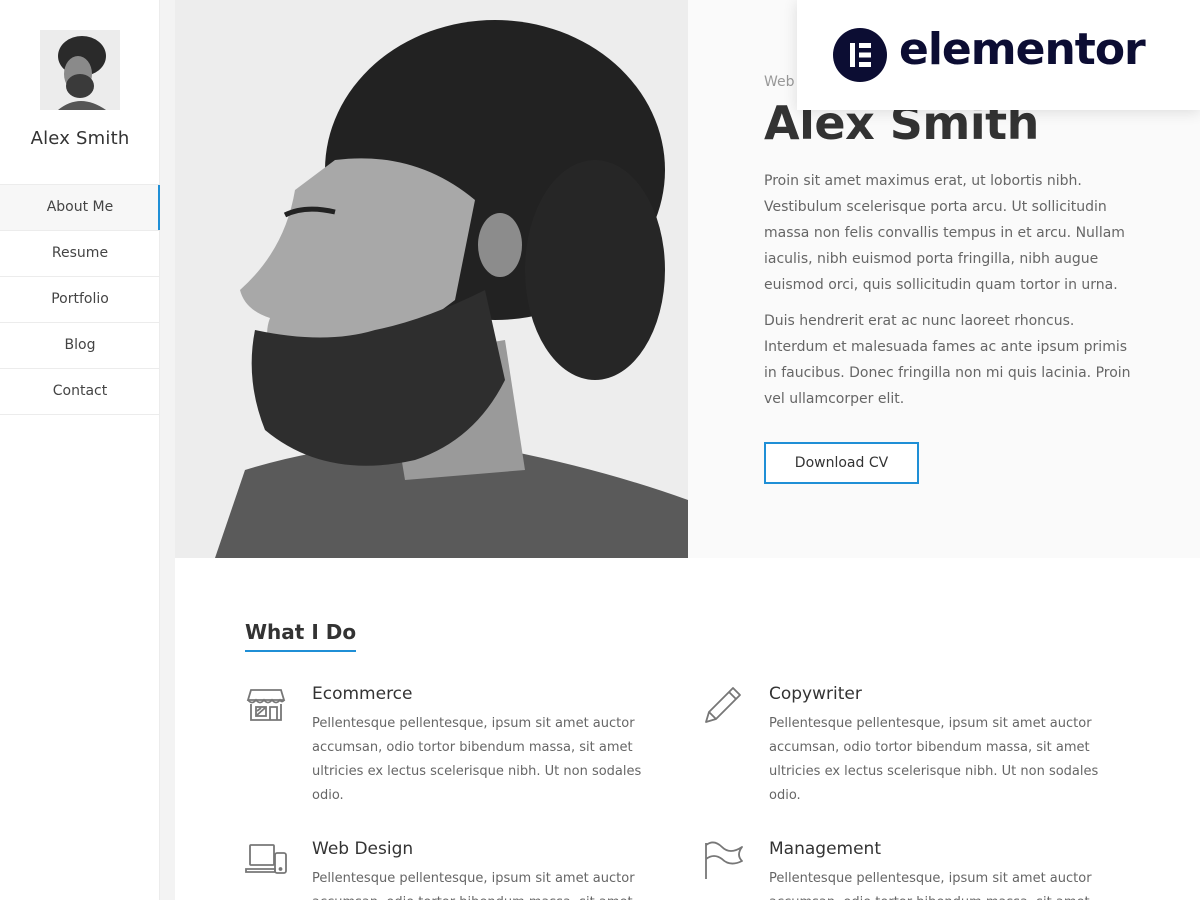 Image resolution: width=1200 pixels, height=900 pixels. I want to click on elementor-wordmark: elementor, so click(1022, 49).